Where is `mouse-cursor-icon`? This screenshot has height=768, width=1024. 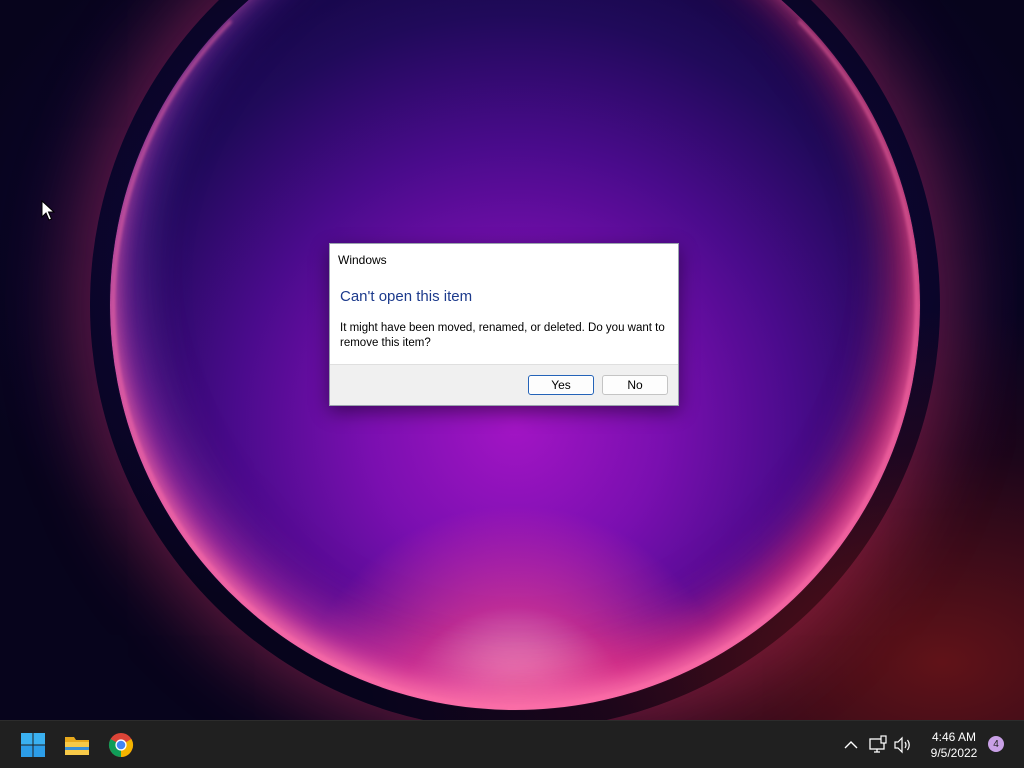 mouse-cursor-icon is located at coordinates (48, 210).